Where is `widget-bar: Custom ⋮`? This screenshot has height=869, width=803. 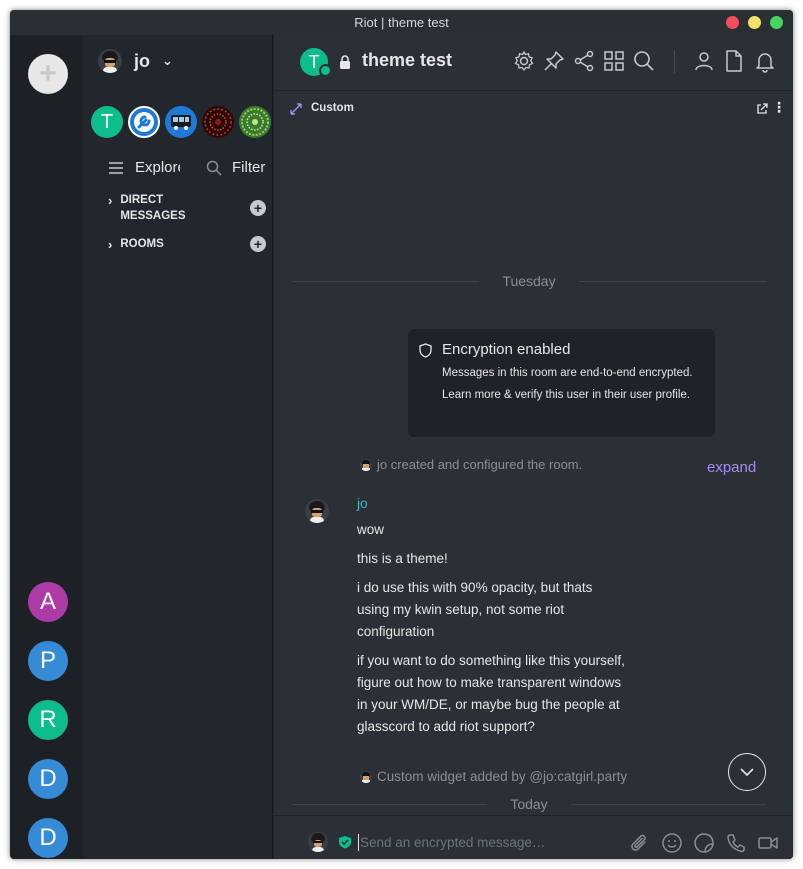 widget-bar: Custom ⋮ is located at coordinates (534, 109).